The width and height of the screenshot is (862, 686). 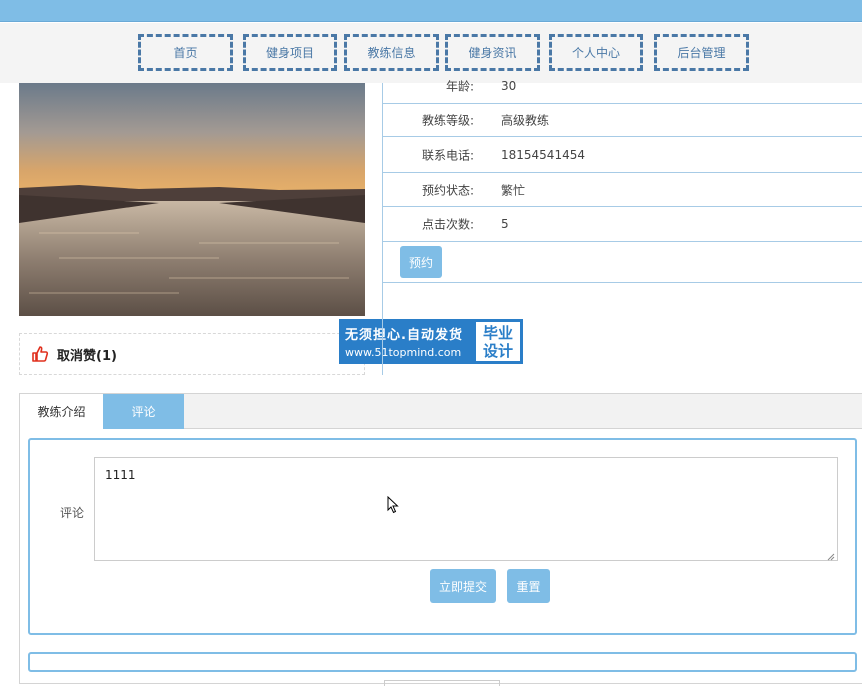 What do you see at coordinates (622, 262) in the screenshot?
I see `info-row-actions: 预约` at bounding box center [622, 262].